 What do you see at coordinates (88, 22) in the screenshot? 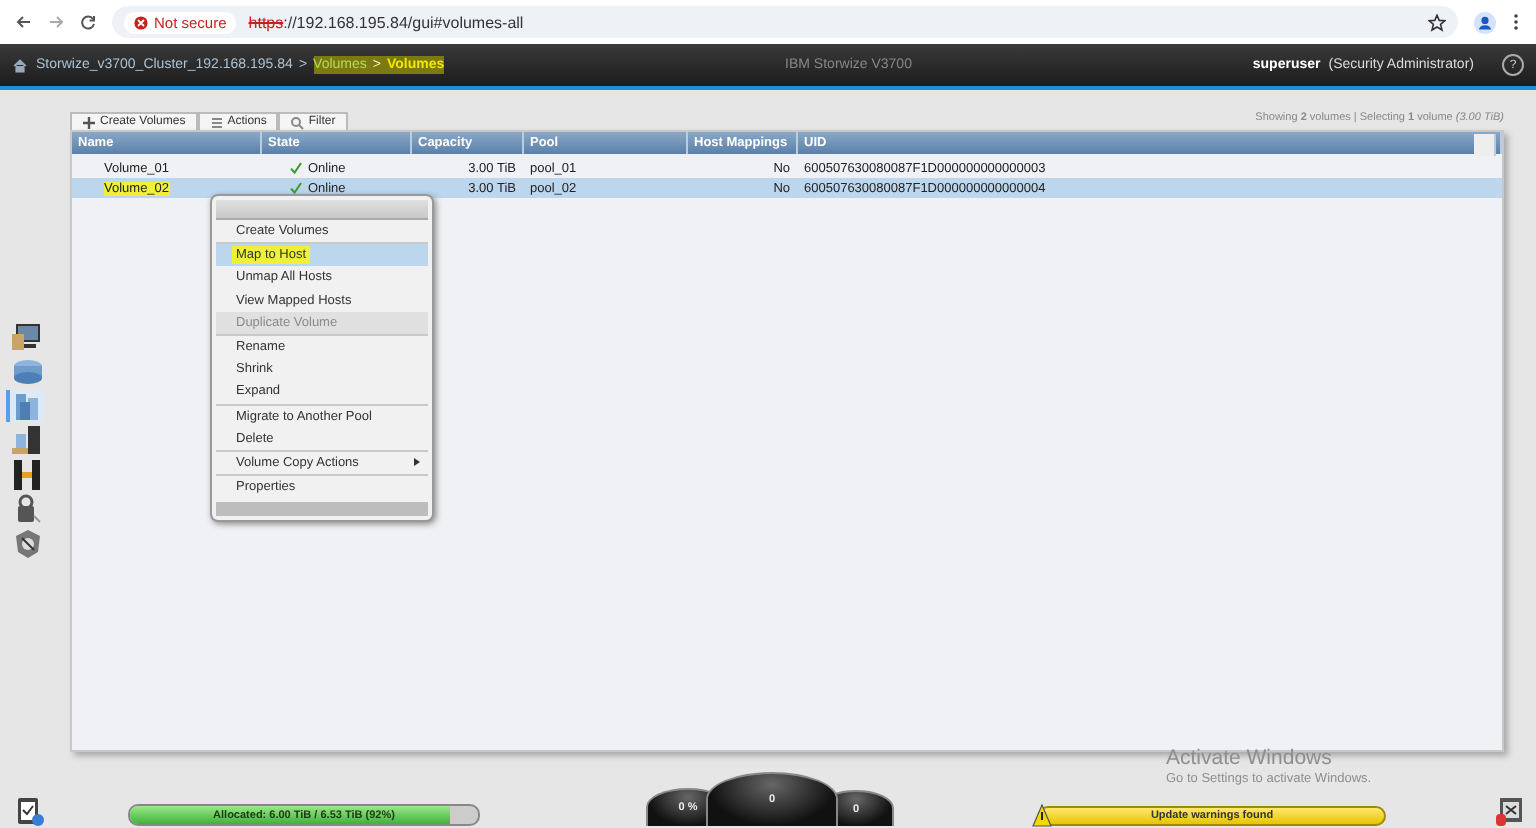
I see `reload-icon` at bounding box center [88, 22].